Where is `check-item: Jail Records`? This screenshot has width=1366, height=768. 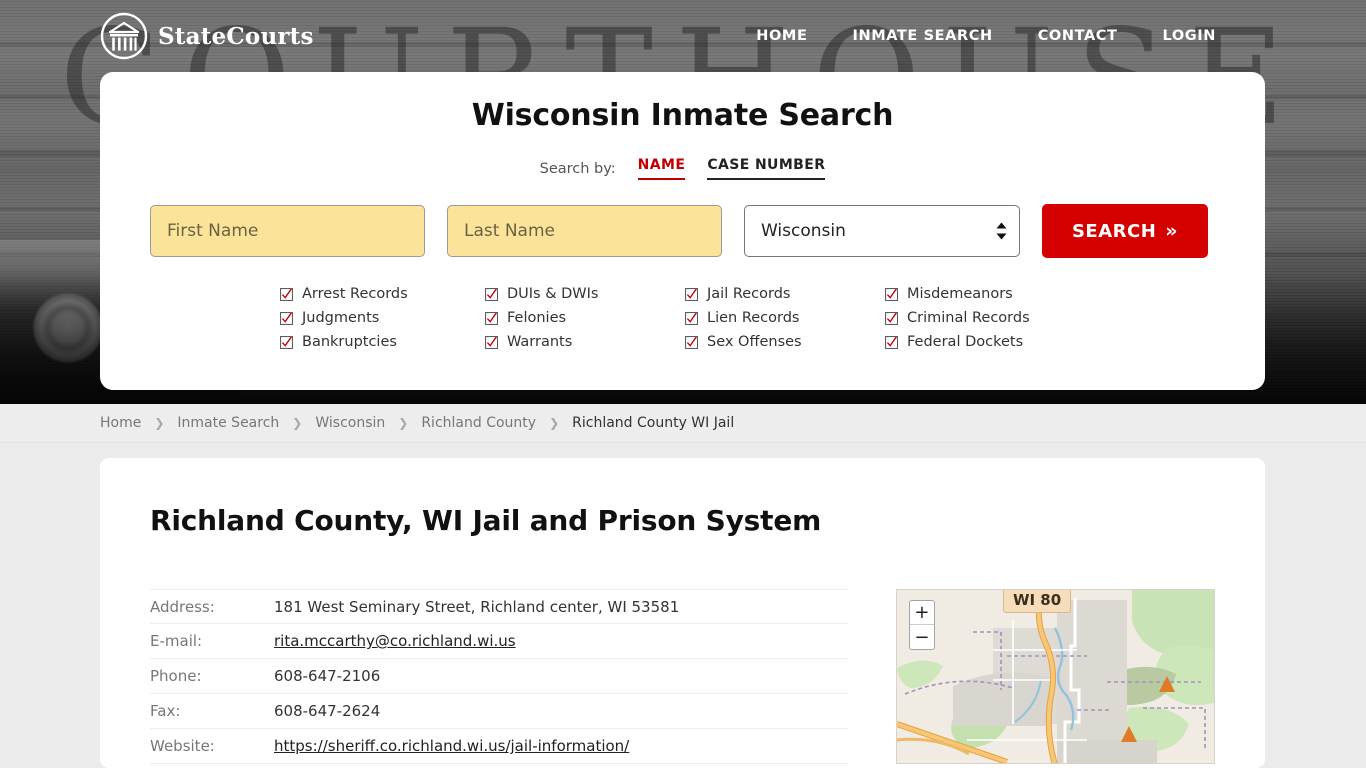
check-item: Jail Records is located at coordinates (785, 294).